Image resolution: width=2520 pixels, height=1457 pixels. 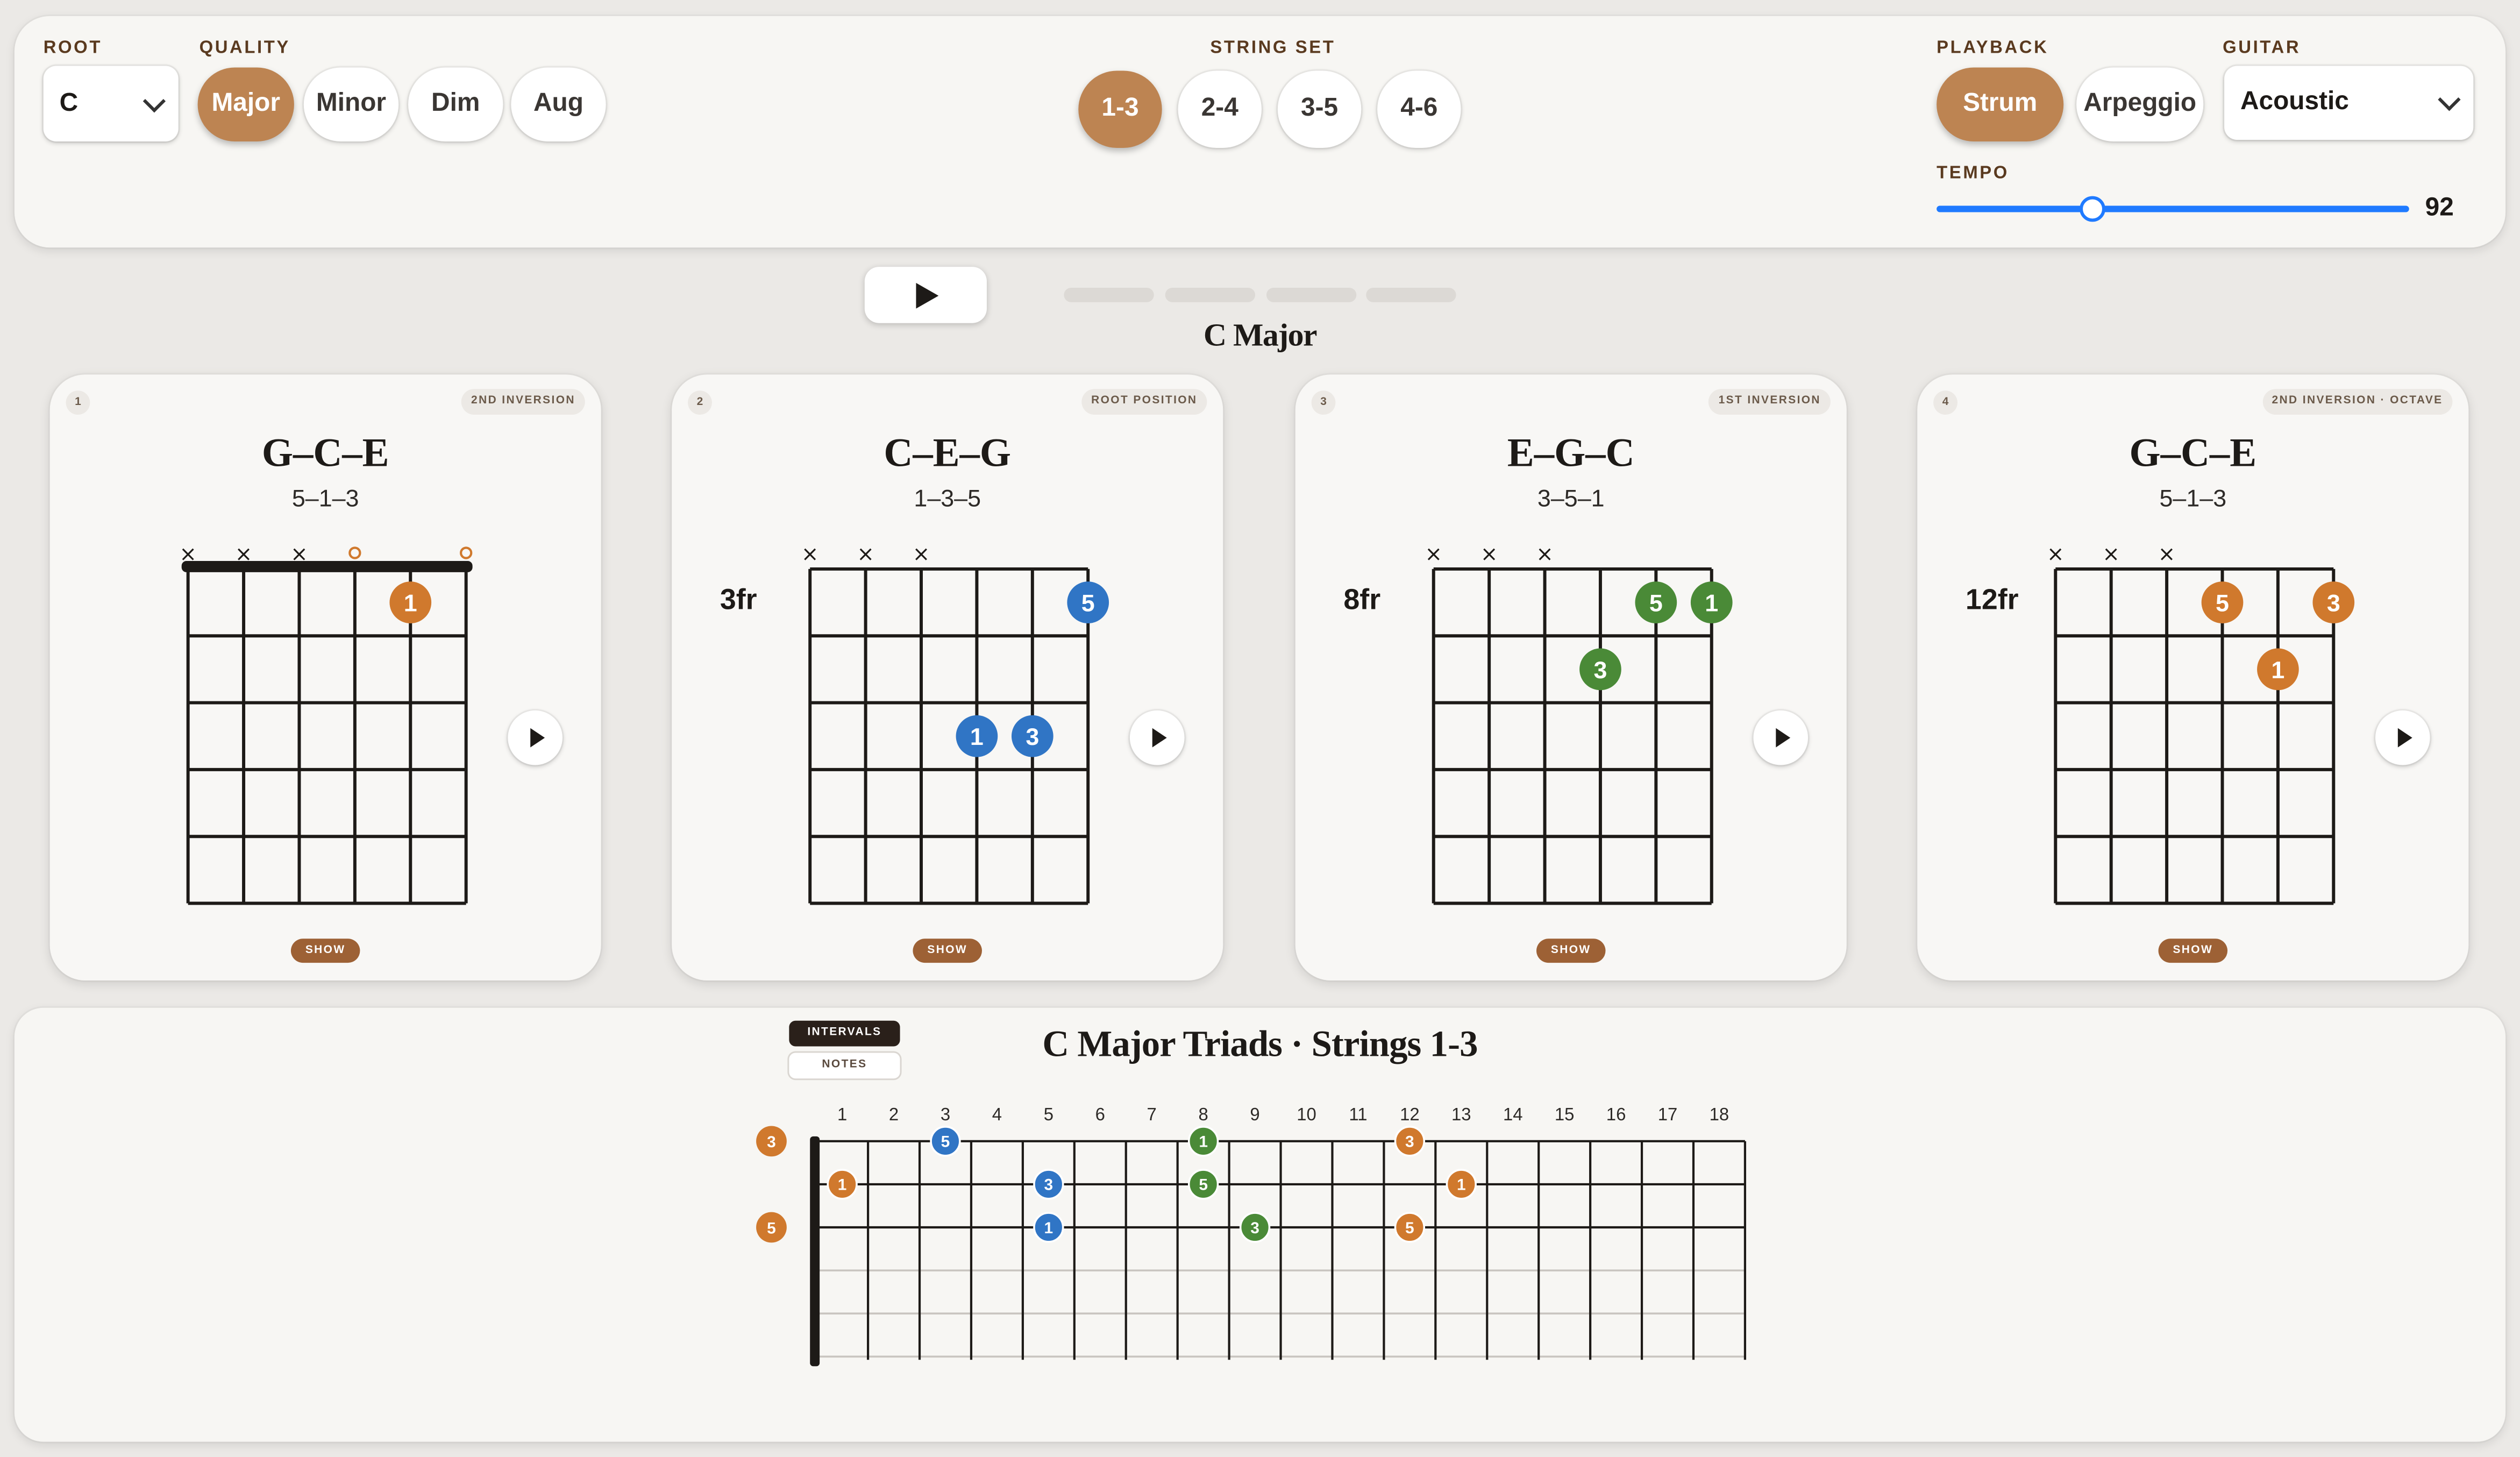 What do you see at coordinates (1273, 48) in the screenshot?
I see `string-set-label: STRING SET` at bounding box center [1273, 48].